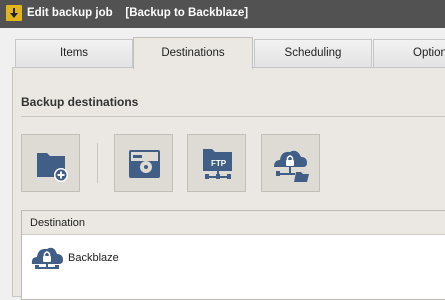 This screenshot has width=445, height=300. What do you see at coordinates (74, 53) in the screenshot?
I see `tab-items: Items` at bounding box center [74, 53].